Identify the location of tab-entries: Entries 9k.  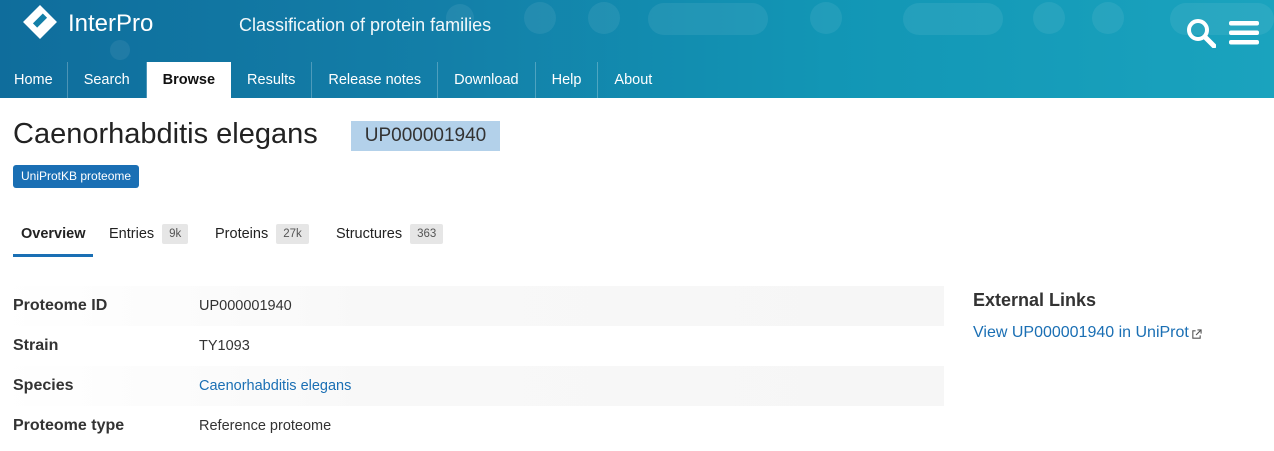
(149, 234).